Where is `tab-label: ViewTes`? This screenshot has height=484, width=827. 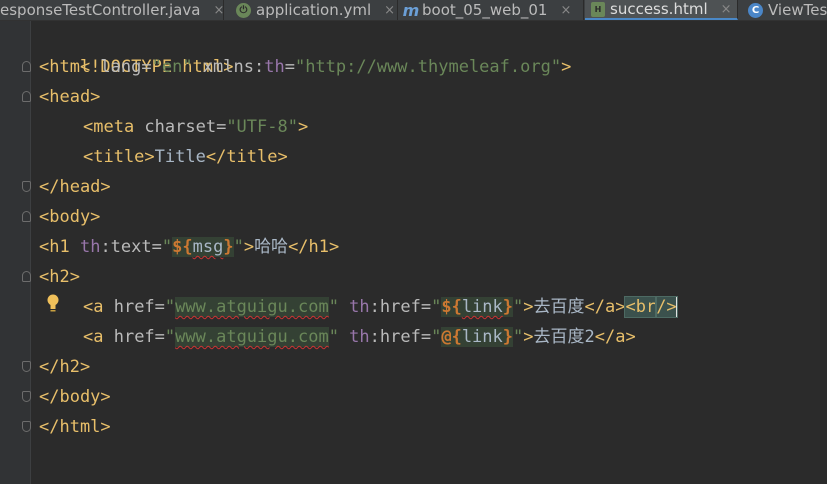 tab-label: ViewTes is located at coordinates (797, 10).